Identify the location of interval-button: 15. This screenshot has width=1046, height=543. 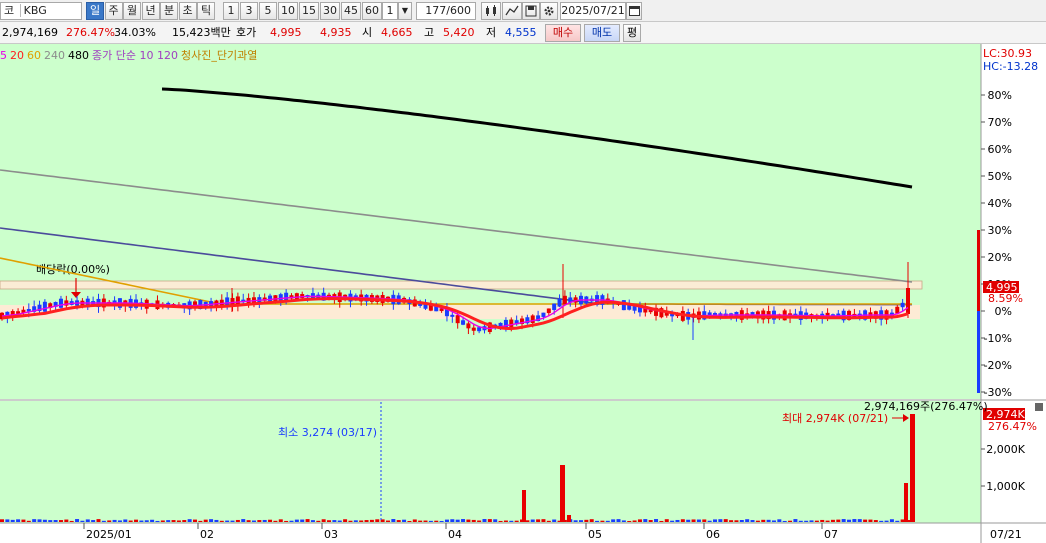
(309, 11).